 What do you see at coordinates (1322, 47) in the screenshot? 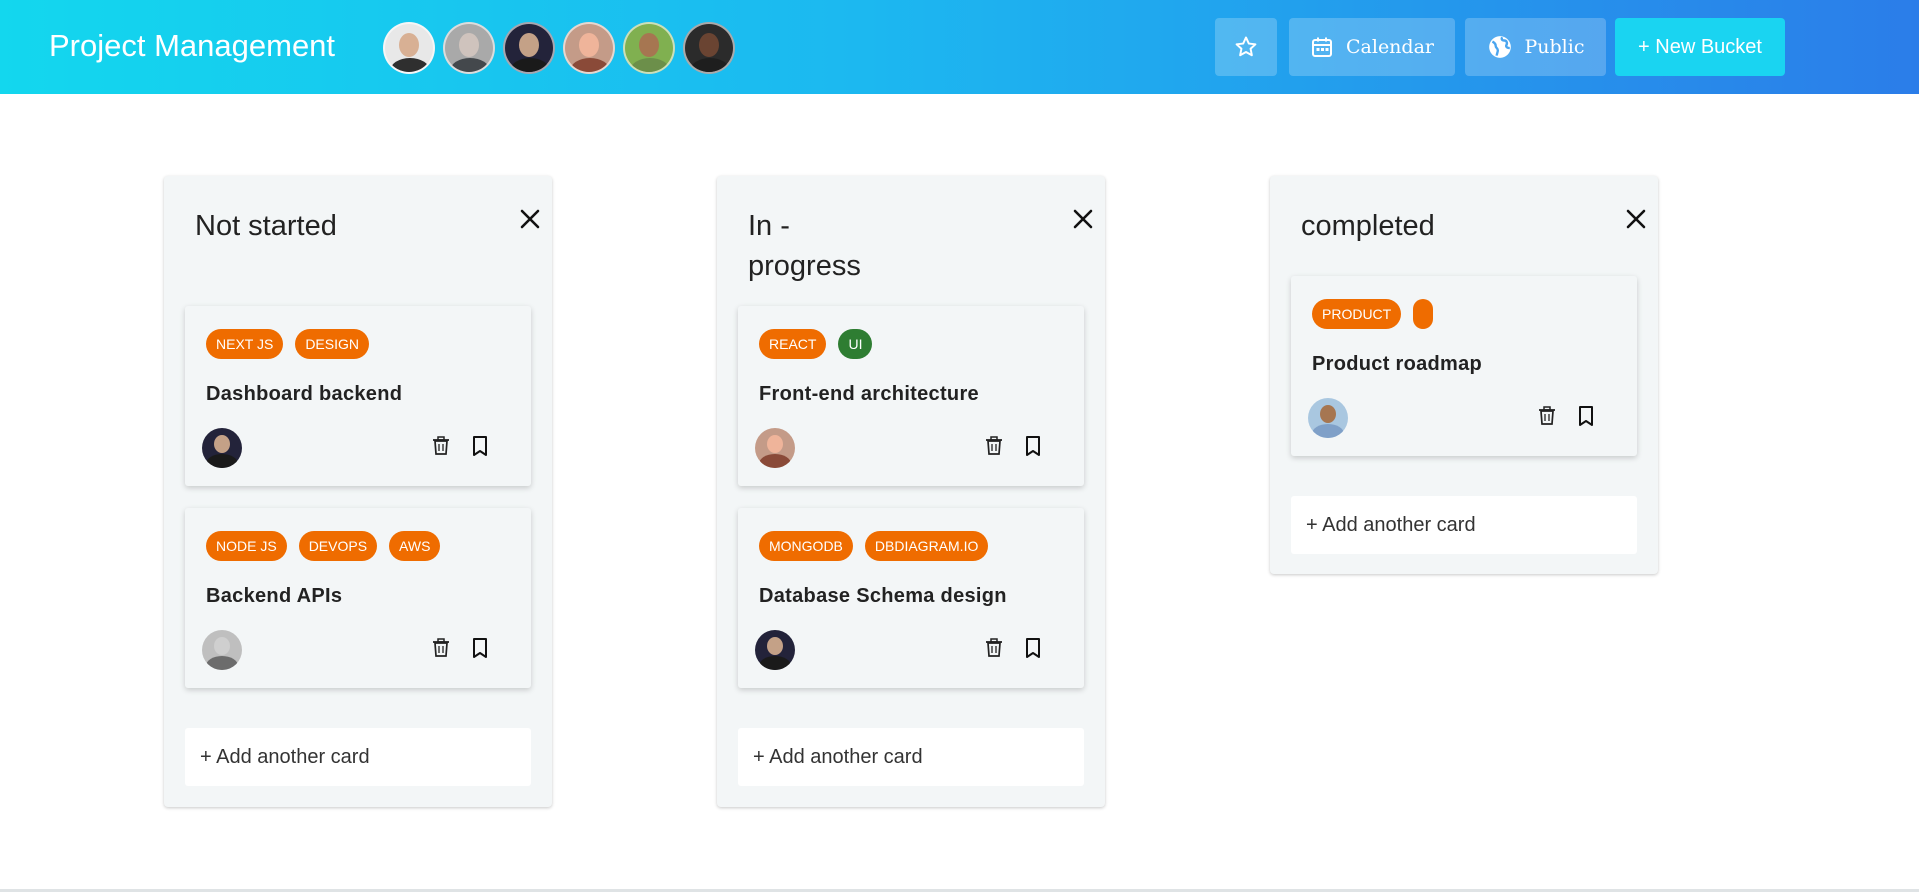
I see `calendar-icon` at bounding box center [1322, 47].